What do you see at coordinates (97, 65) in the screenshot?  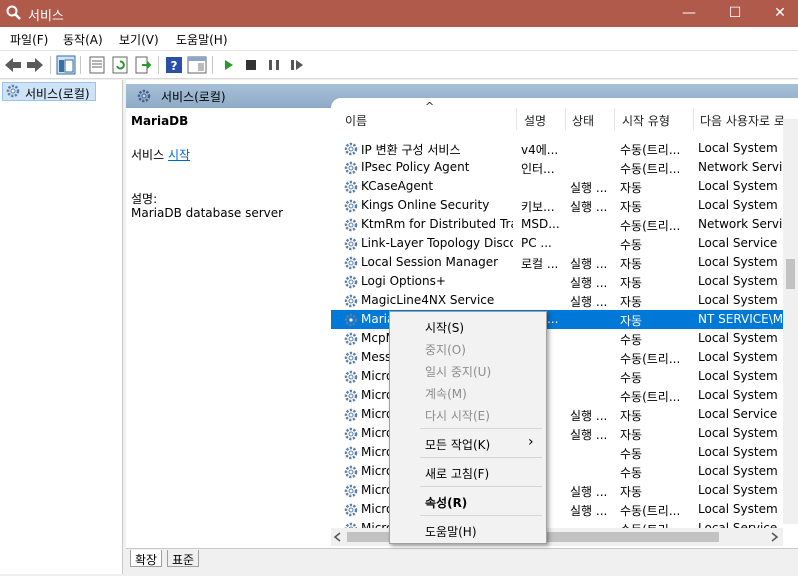 I see `list-view-icon` at bounding box center [97, 65].